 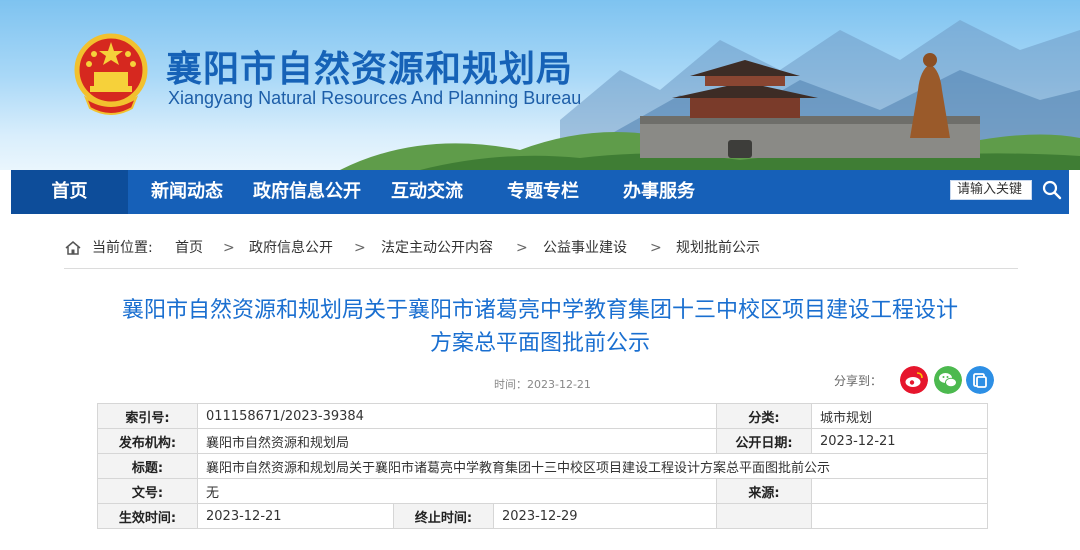 I want to click on publish-date-label: 公开日期:, so click(x=764, y=441).